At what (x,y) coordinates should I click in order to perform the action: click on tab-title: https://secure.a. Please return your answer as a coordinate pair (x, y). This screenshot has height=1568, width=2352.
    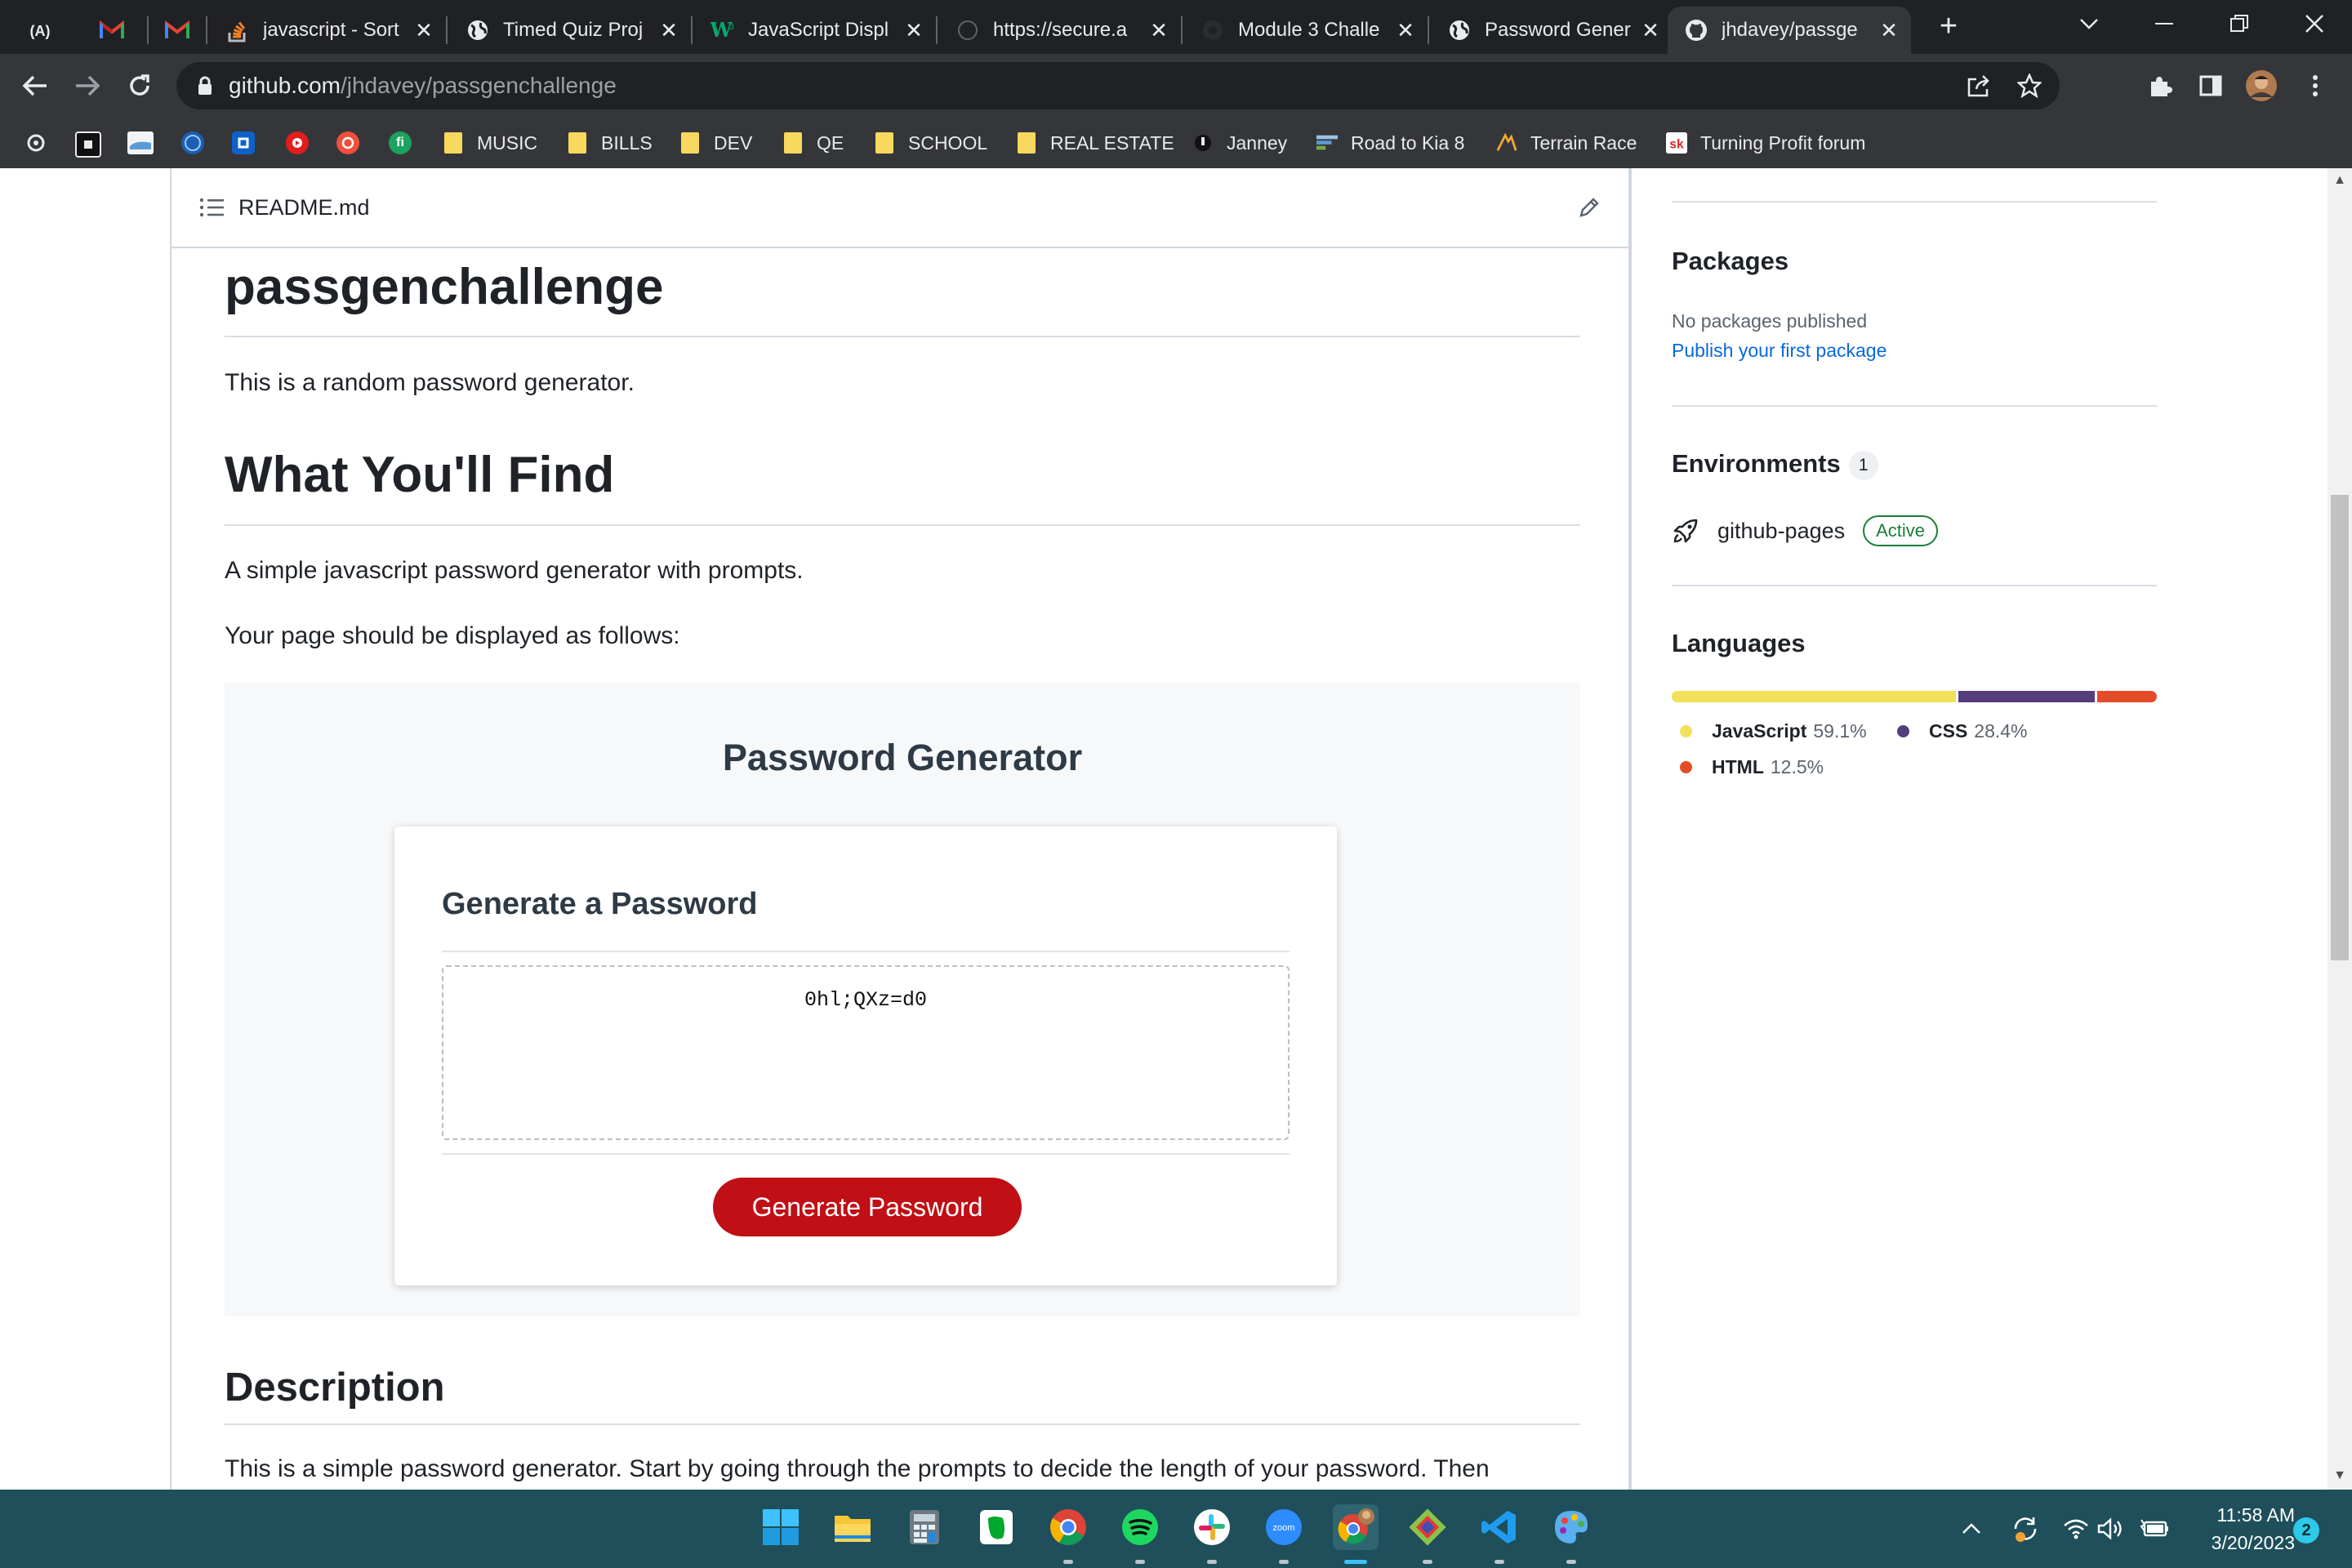
    Looking at the image, I should click on (1060, 30).